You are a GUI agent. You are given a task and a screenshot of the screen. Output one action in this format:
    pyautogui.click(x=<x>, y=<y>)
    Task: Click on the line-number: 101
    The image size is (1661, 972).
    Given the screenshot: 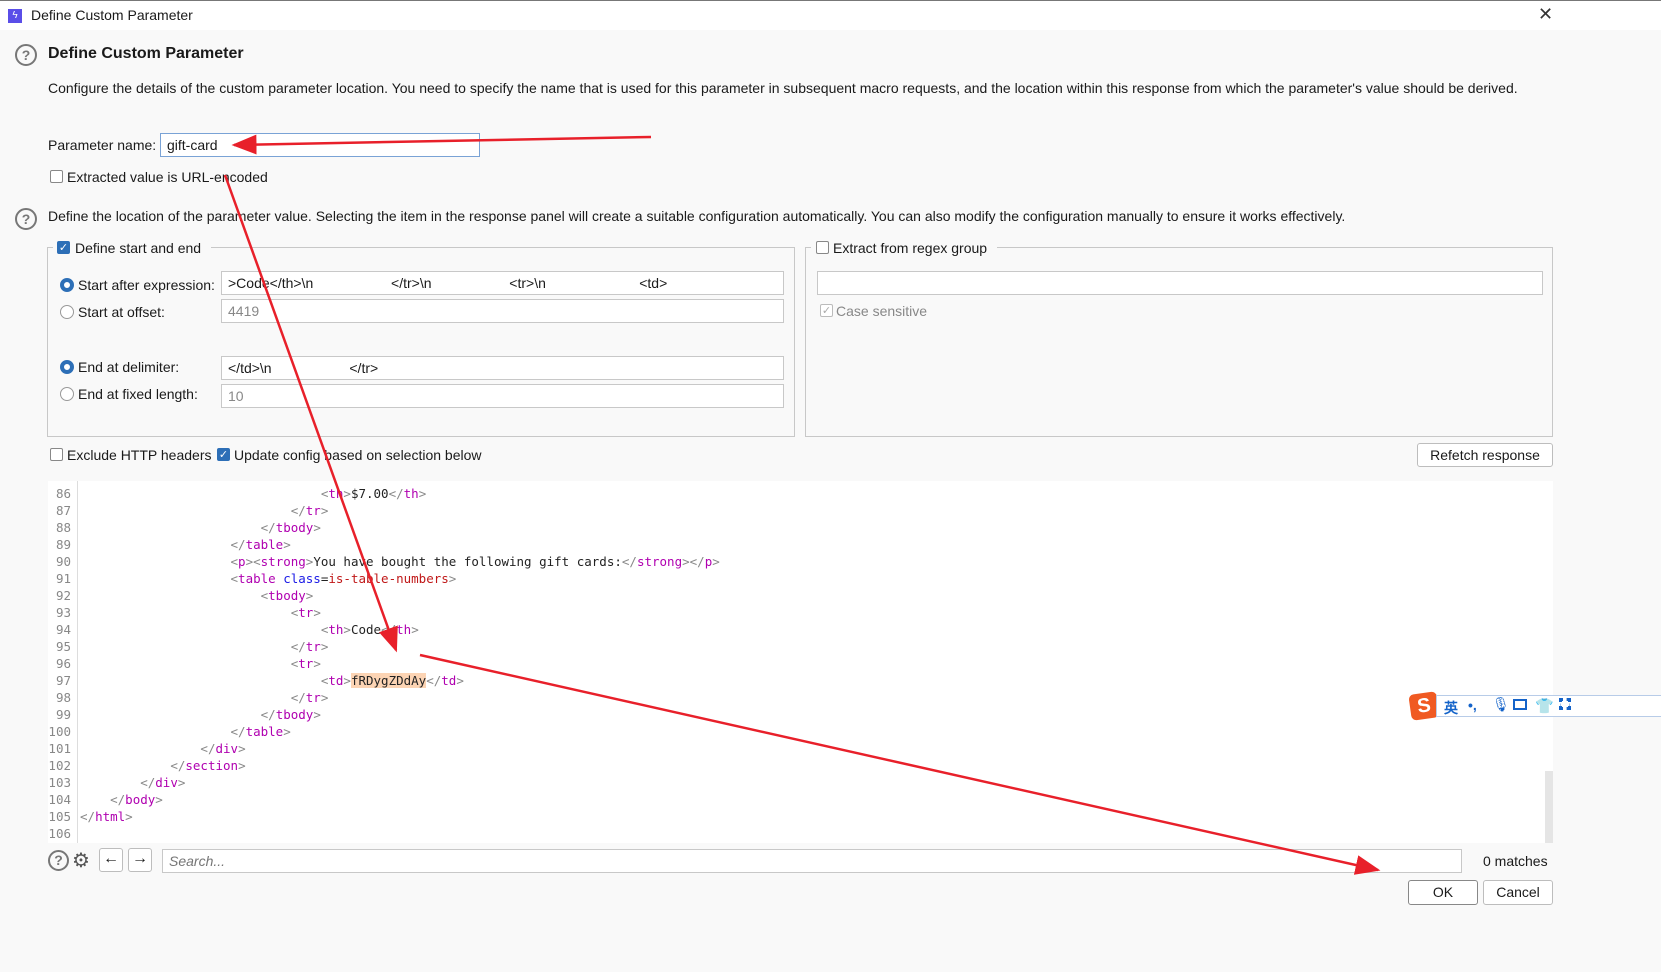 What is the action you would take?
    pyautogui.click(x=59, y=748)
    